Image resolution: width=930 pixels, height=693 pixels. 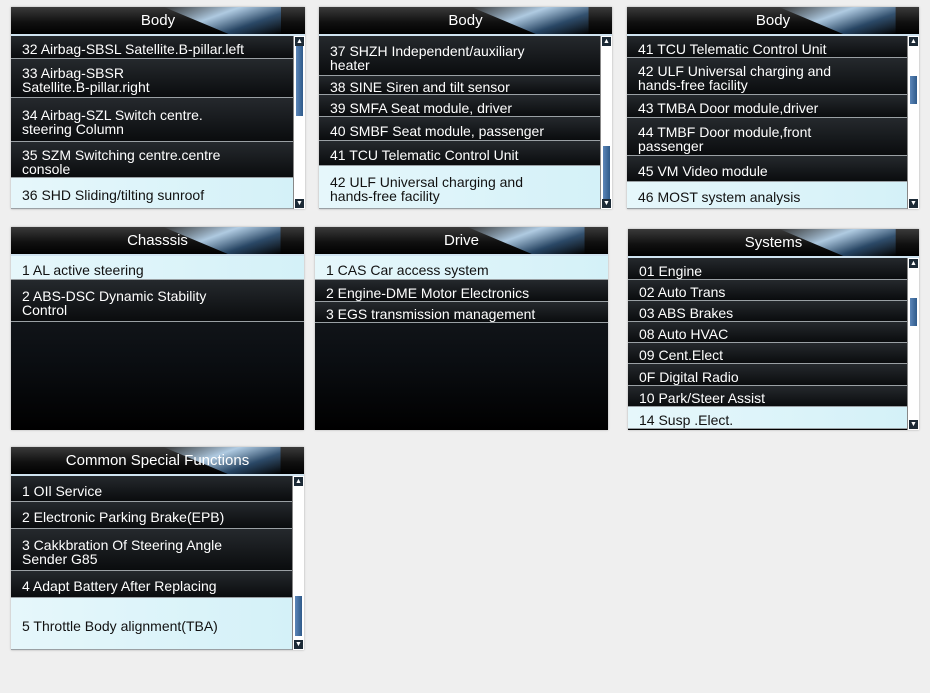 What do you see at coordinates (121, 161) in the screenshot?
I see `list-item-label: 35 SZM Switching centre.centre console` at bounding box center [121, 161].